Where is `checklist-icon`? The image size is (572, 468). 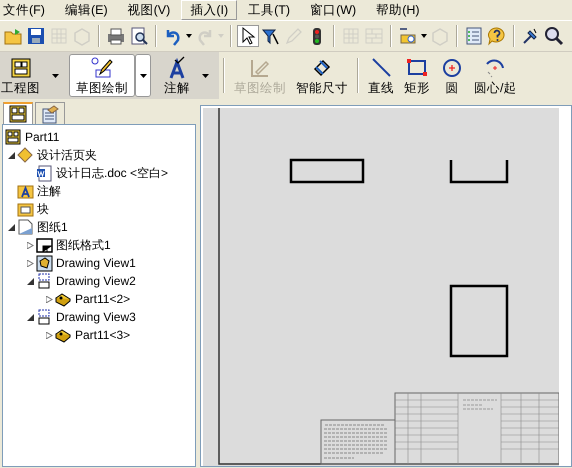
checklist-icon is located at coordinates (474, 36).